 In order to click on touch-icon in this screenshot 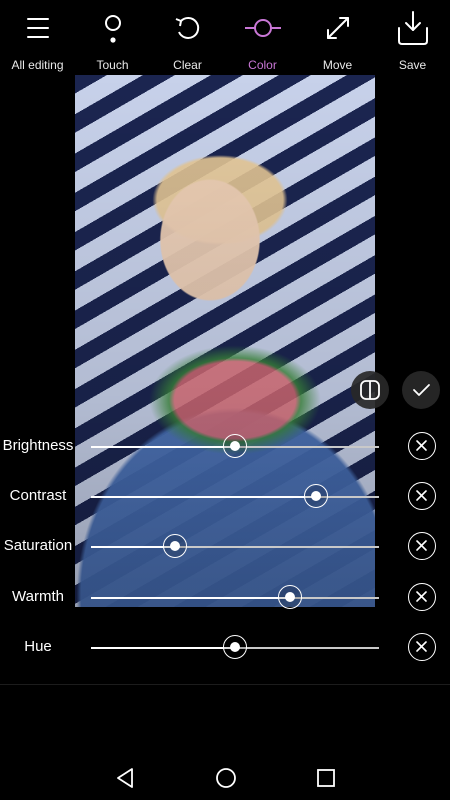, I will do `click(113, 28)`.